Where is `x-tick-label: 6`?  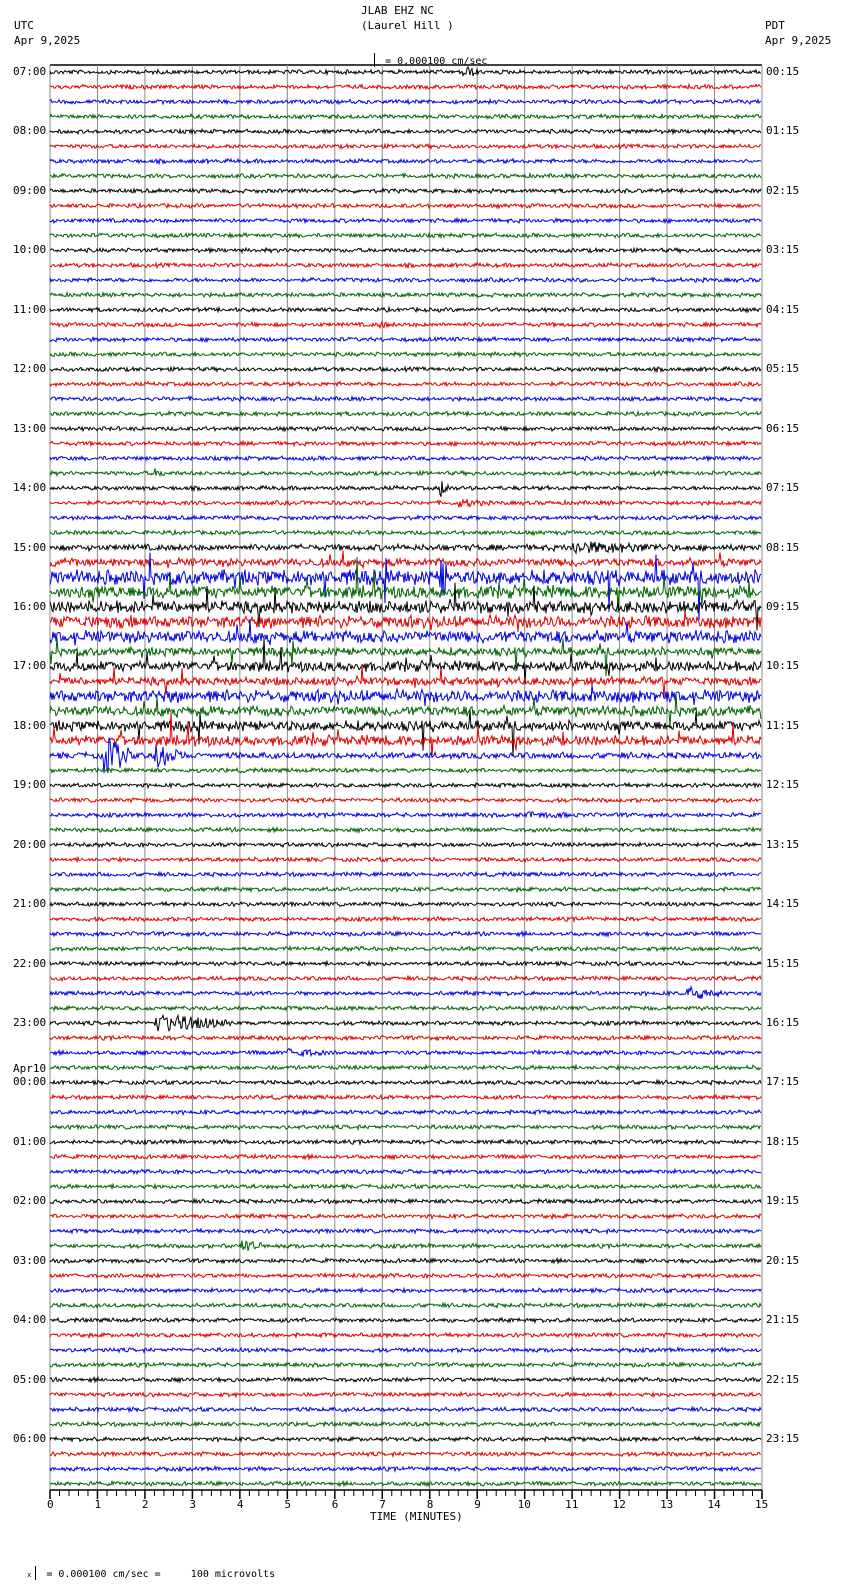
x-tick-label: 6 is located at coordinates (335, 1504).